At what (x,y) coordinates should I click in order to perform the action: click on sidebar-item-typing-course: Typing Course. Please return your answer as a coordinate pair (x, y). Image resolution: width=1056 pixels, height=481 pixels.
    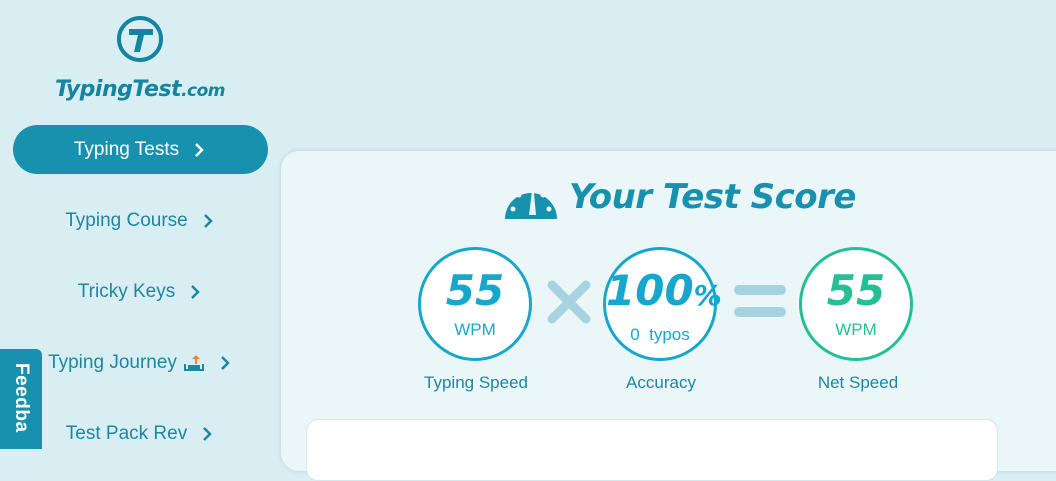
    Looking at the image, I should click on (140, 220).